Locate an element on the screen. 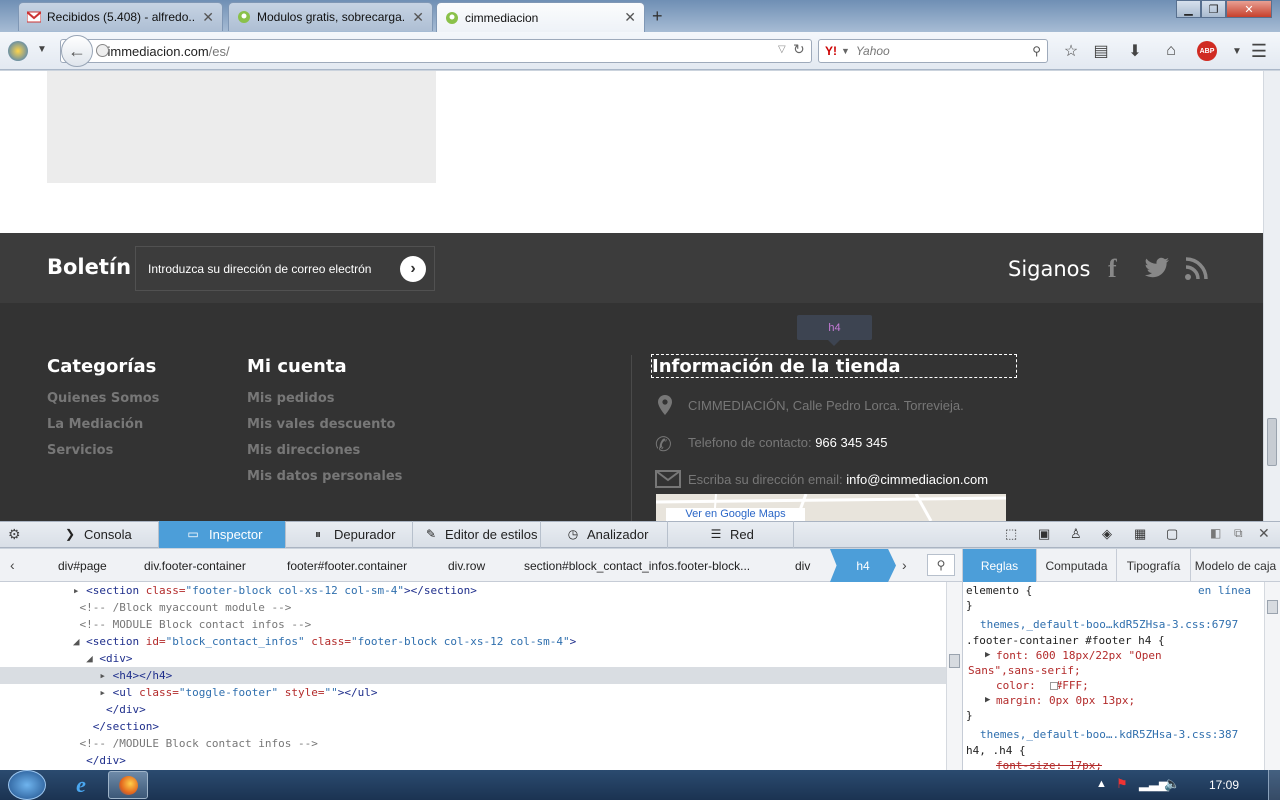 The height and width of the screenshot is (800, 1280). tab-reglas: Reglas is located at coordinates (1000, 565).